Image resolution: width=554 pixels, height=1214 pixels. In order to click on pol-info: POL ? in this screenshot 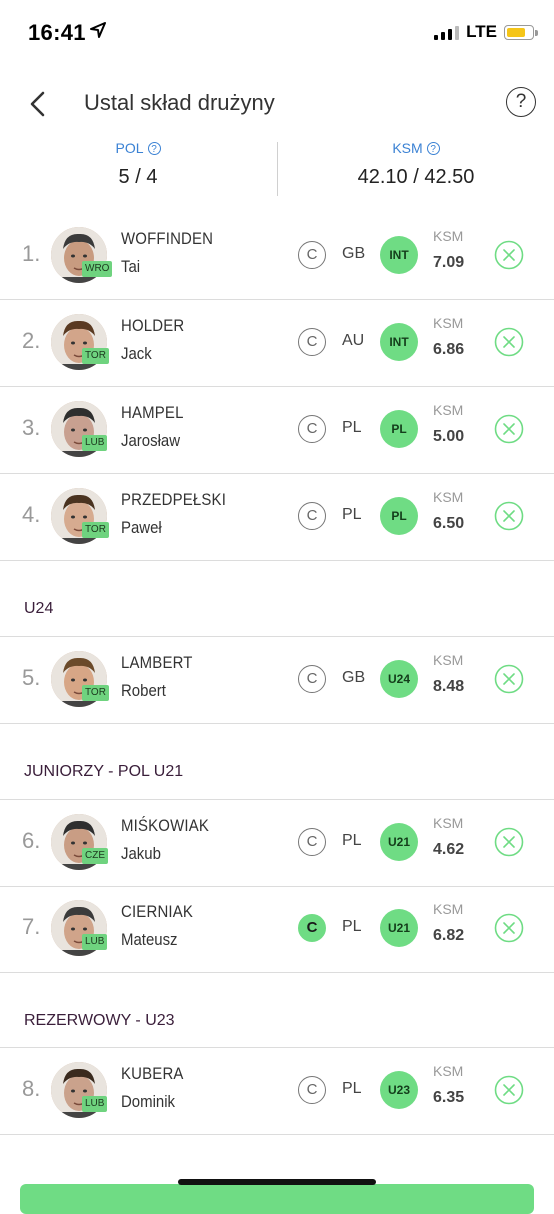, I will do `click(138, 148)`.